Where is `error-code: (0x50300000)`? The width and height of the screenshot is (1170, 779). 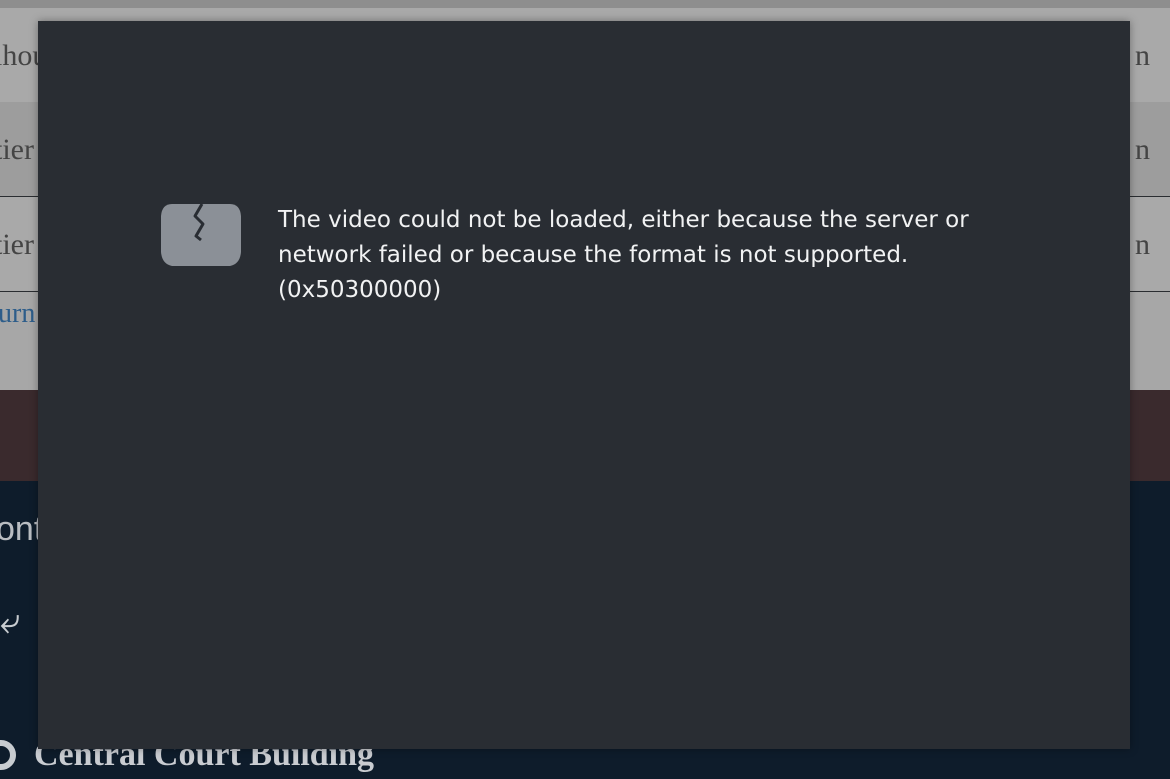
error-code: (0x50300000) is located at coordinates (360, 290).